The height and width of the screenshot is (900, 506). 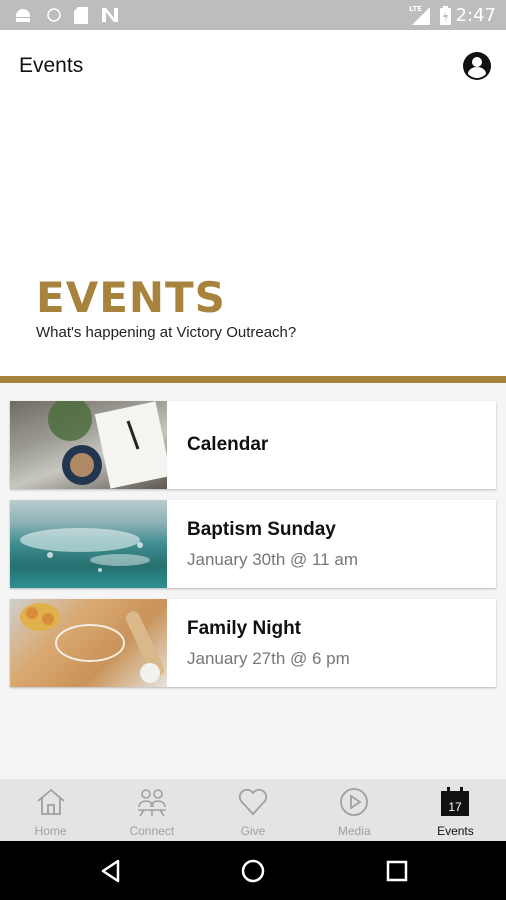 What do you see at coordinates (475, 15) in the screenshot?
I see `clock: 2:47` at bounding box center [475, 15].